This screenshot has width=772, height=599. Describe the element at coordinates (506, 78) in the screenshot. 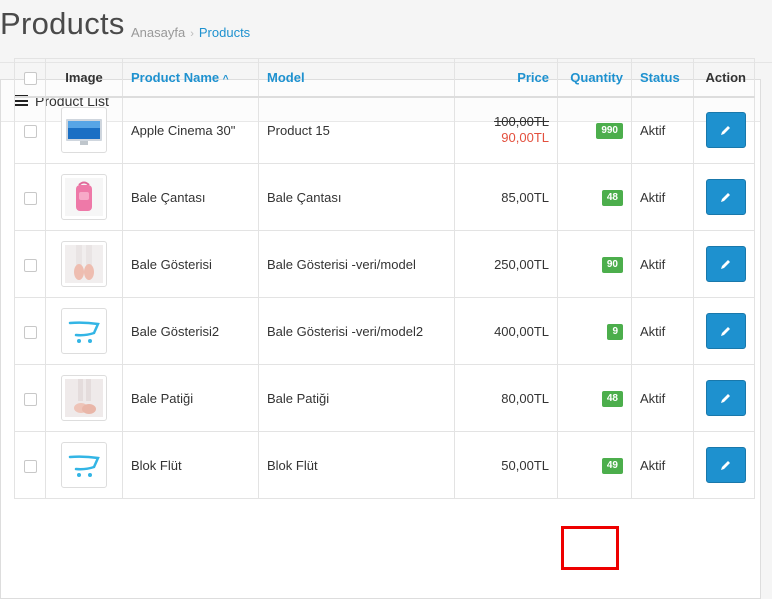

I see `column-price: Price` at that location.